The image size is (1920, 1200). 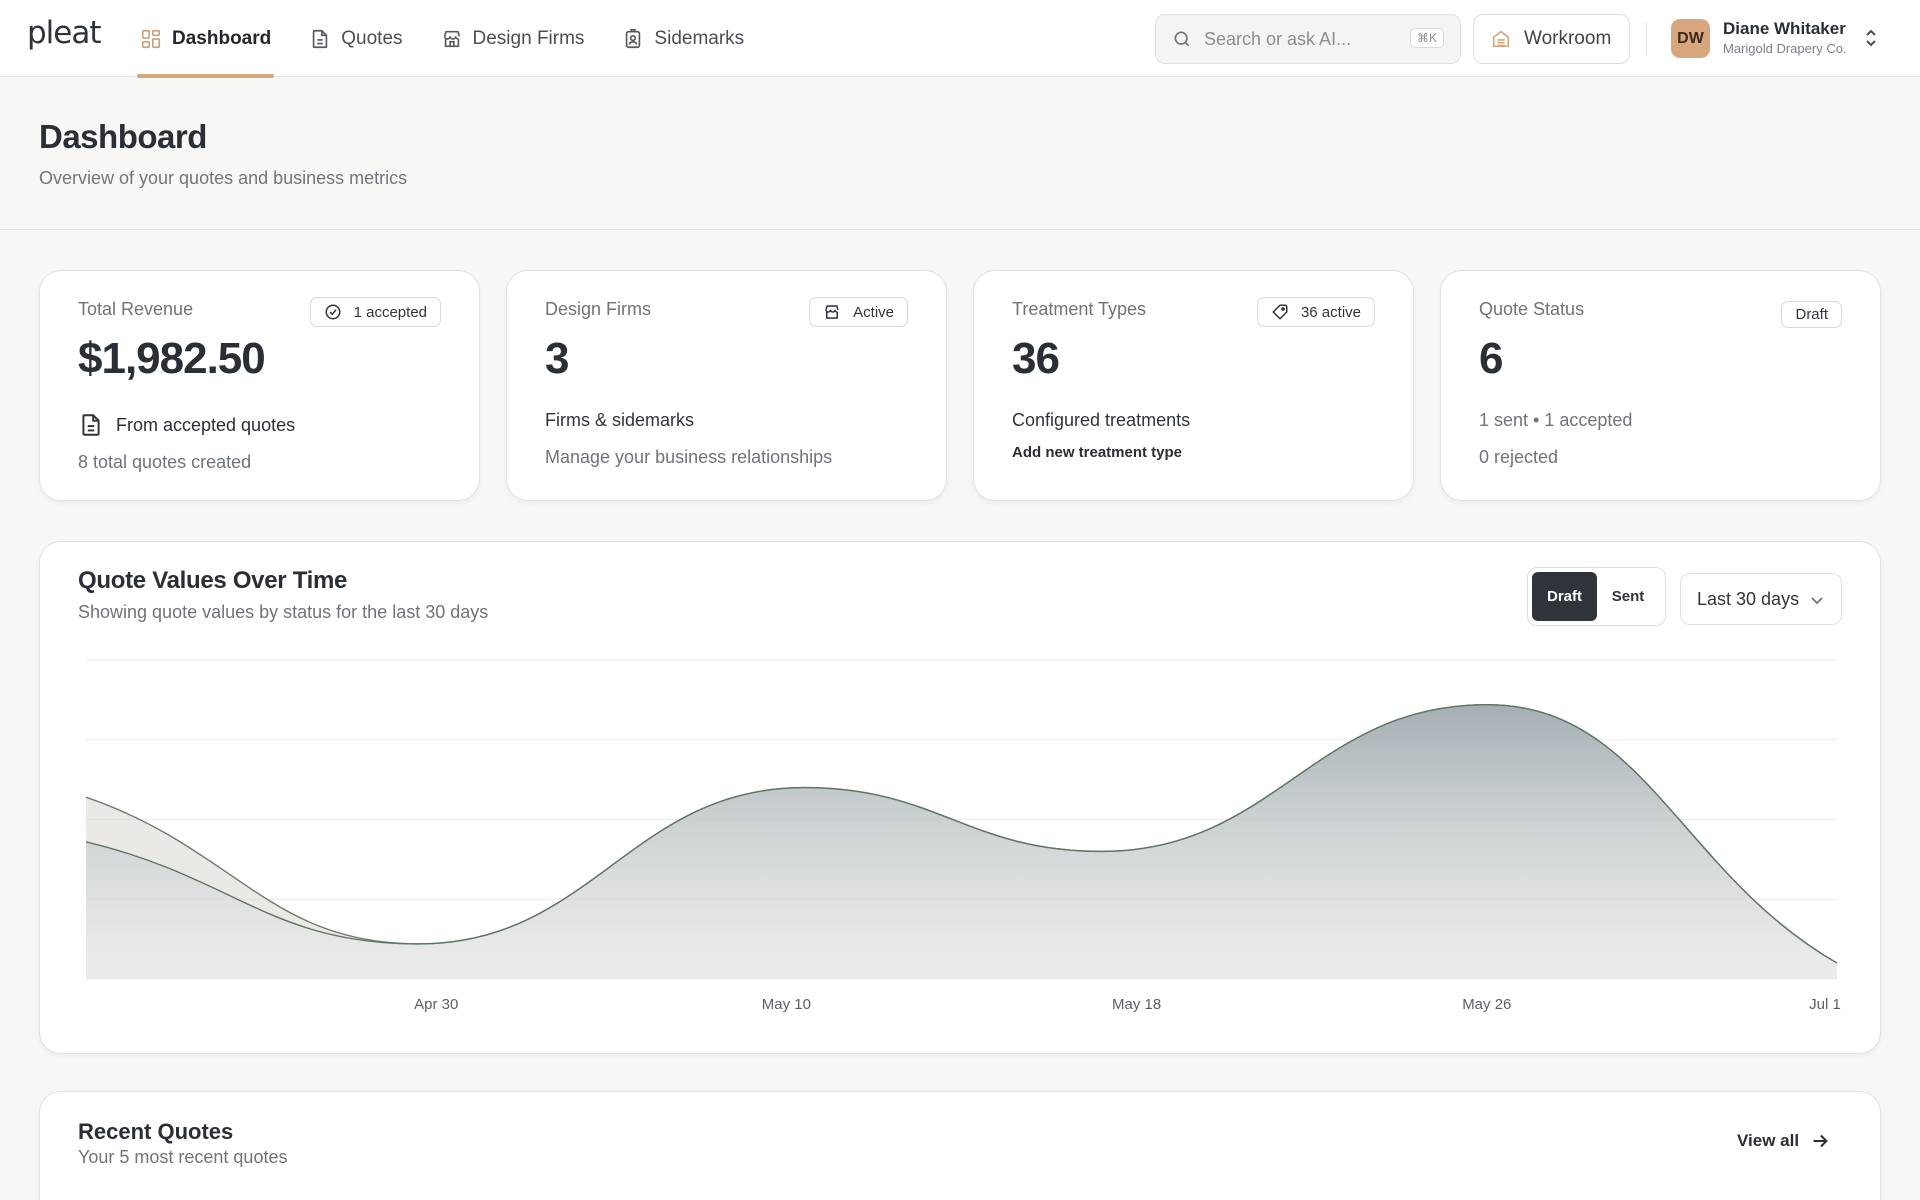 What do you see at coordinates (1532, 309) in the screenshot?
I see `quote-status-label: Quote Status` at bounding box center [1532, 309].